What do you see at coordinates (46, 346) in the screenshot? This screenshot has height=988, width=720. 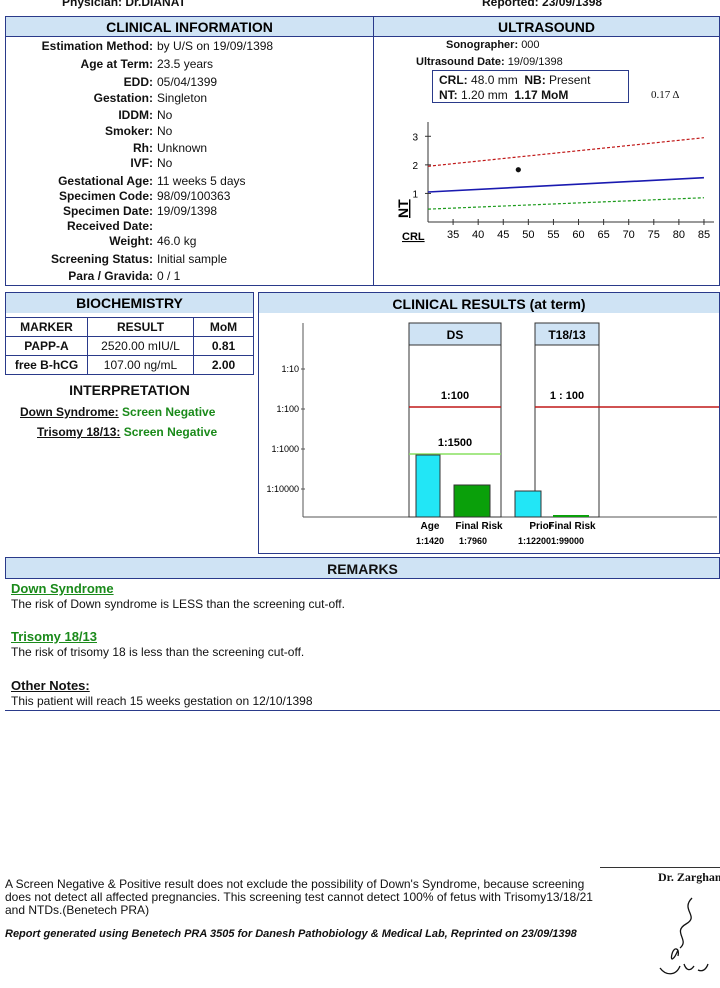 I see `marker-cell: PAPP-A` at bounding box center [46, 346].